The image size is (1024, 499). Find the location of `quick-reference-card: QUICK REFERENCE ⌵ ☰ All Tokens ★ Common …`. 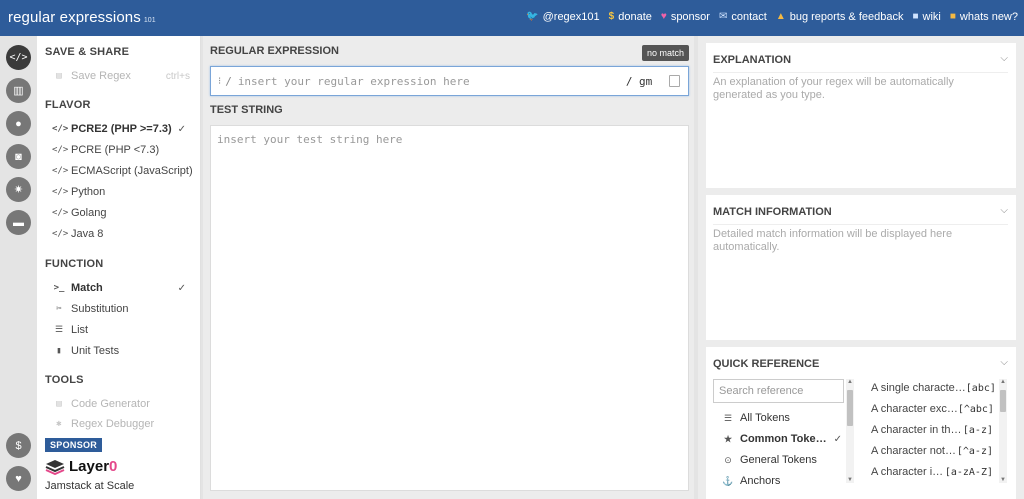

quick-reference-card: QUICK REFERENCE ⌵ ☰ All Tokens ★ Common … is located at coordinates (861, 423).